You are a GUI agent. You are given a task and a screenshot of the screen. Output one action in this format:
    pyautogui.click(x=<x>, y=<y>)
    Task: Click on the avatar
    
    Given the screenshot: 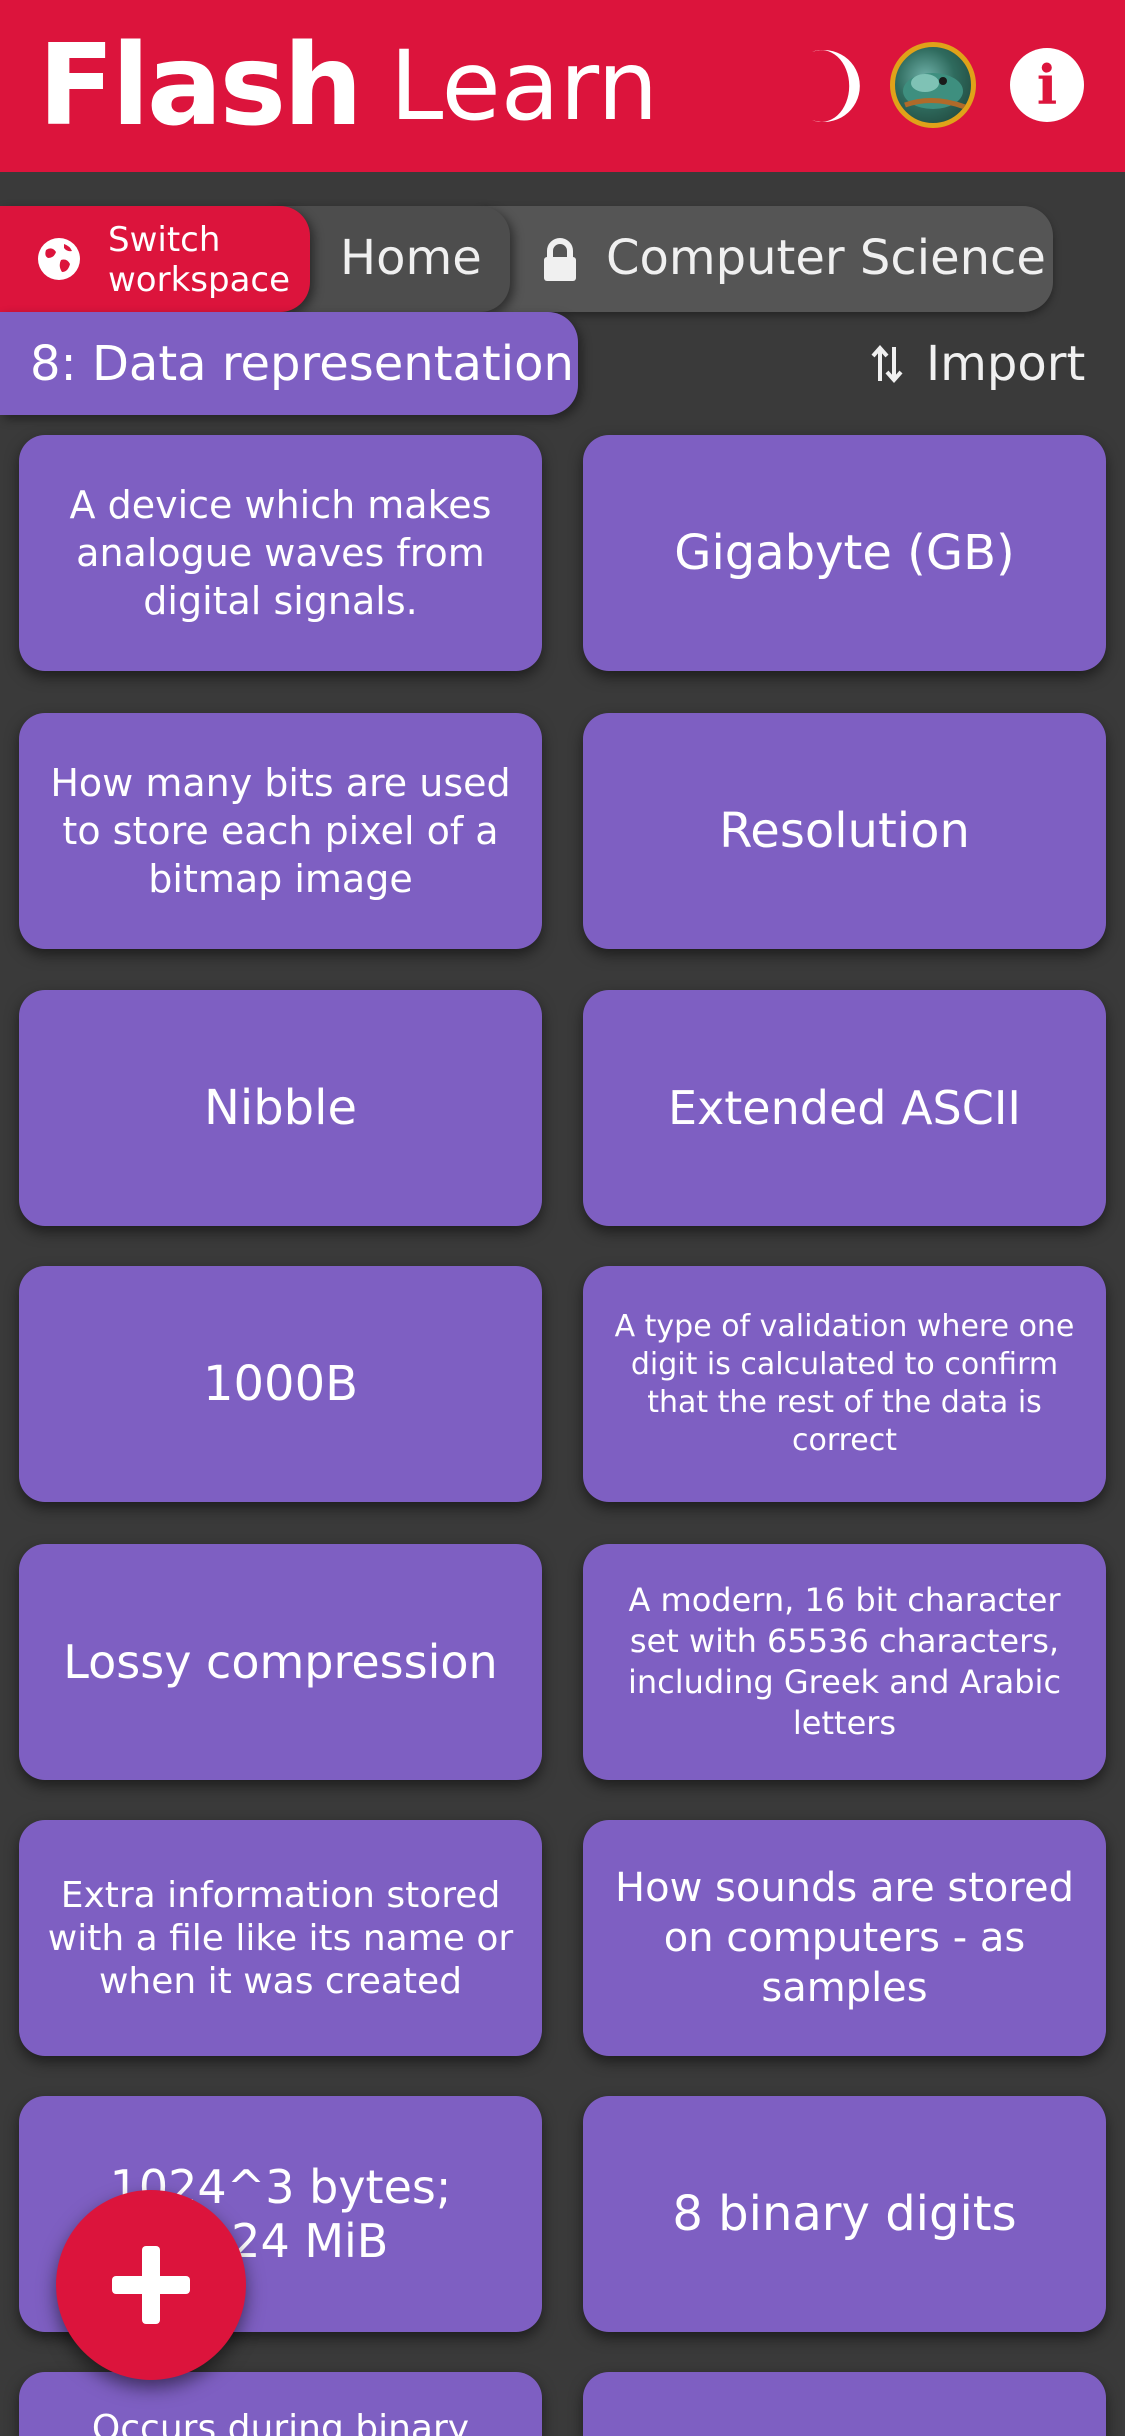 What is the action you would take?
    pyautogui.click(x=933, y=85)
    